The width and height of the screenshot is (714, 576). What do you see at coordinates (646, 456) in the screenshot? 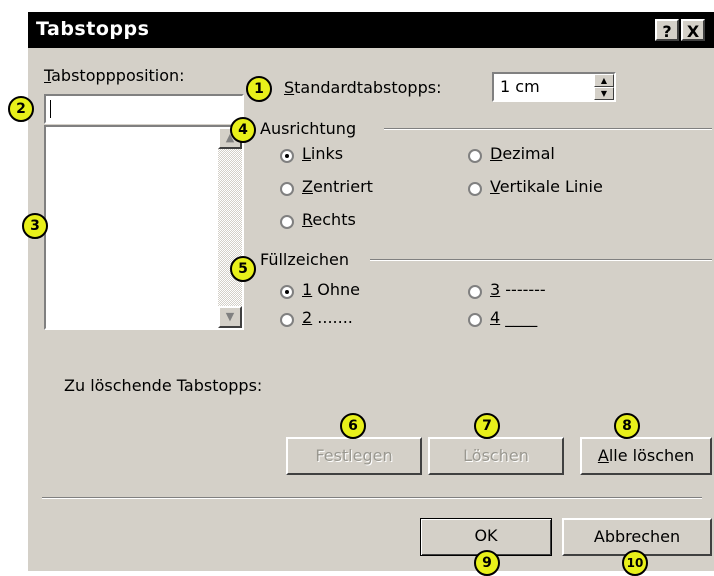
I see `delete-all-button: Alle löschen` at bounding box center [646, 456].